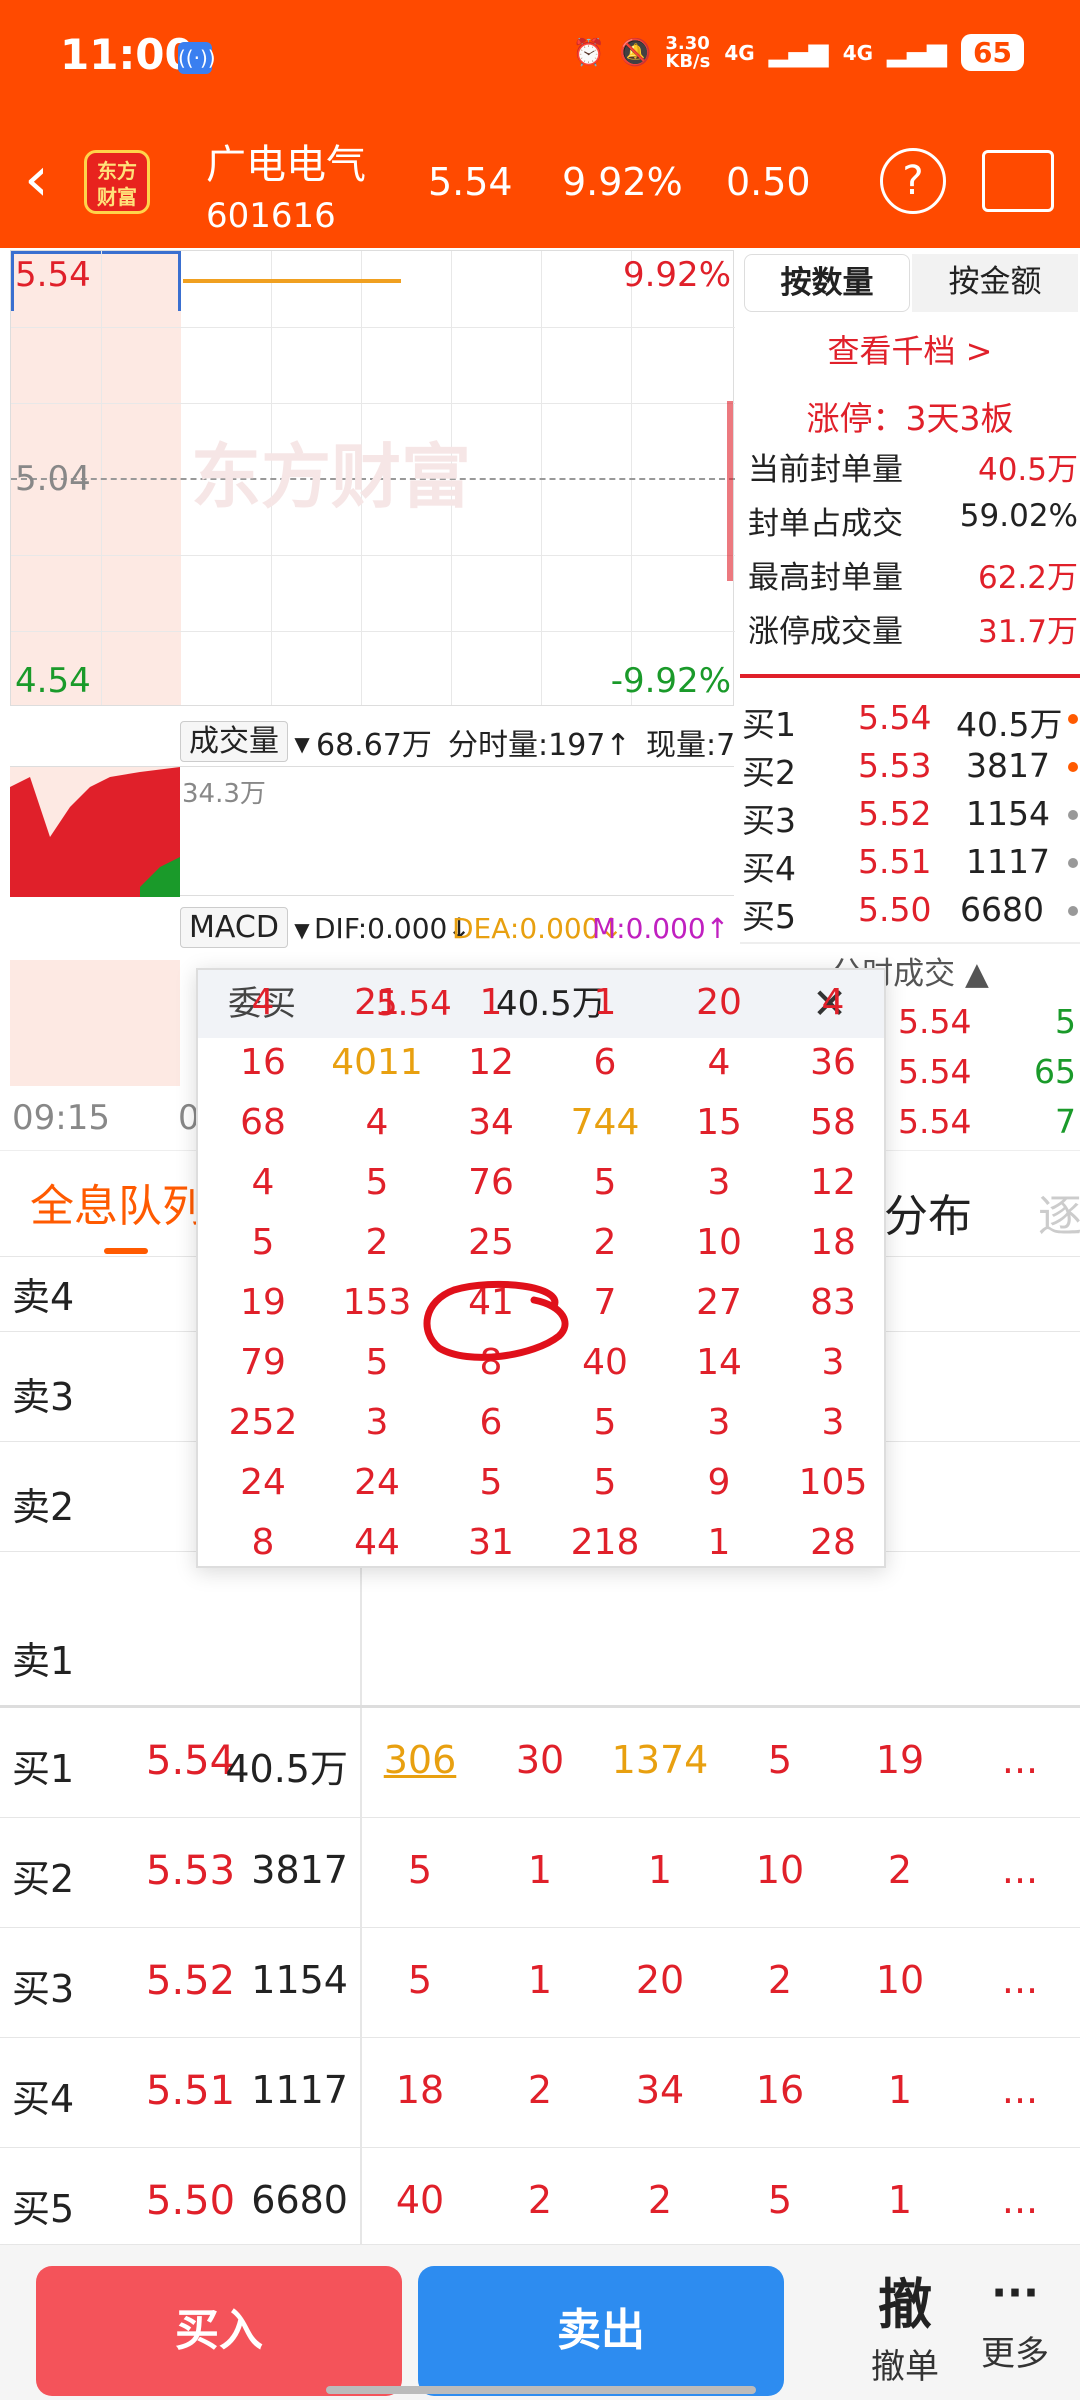  Describe the element at coordinates (271, 216) in the screenshot. I see `stock-code: 601616` at that location.